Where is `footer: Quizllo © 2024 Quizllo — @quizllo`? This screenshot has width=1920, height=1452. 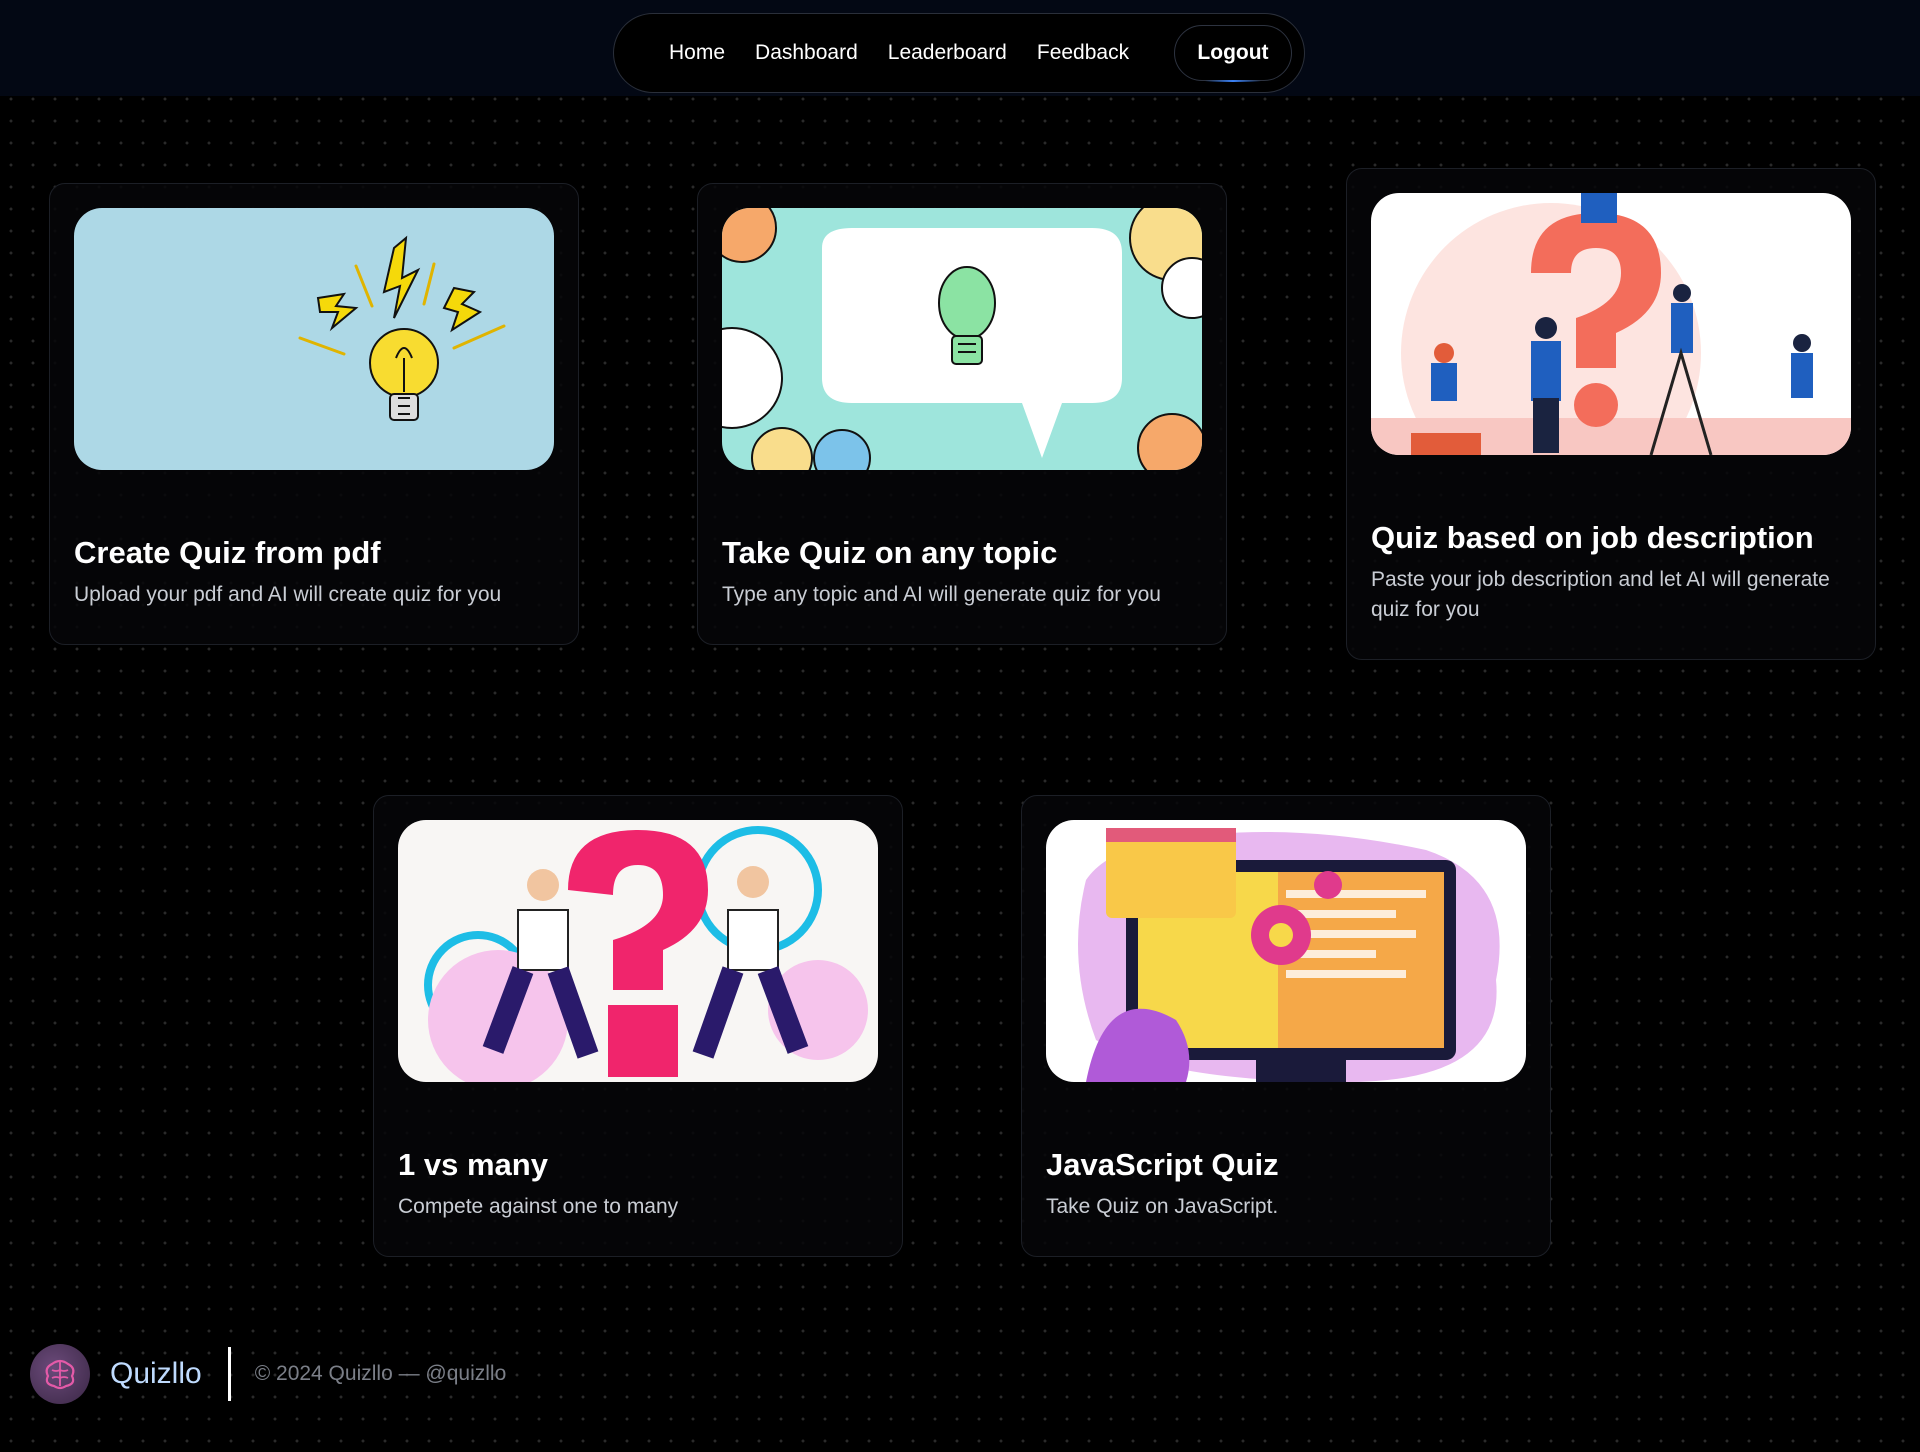 footer: Quizllo © 2024 Quizllo — @quizllo is located at coordinates (268, 1374).